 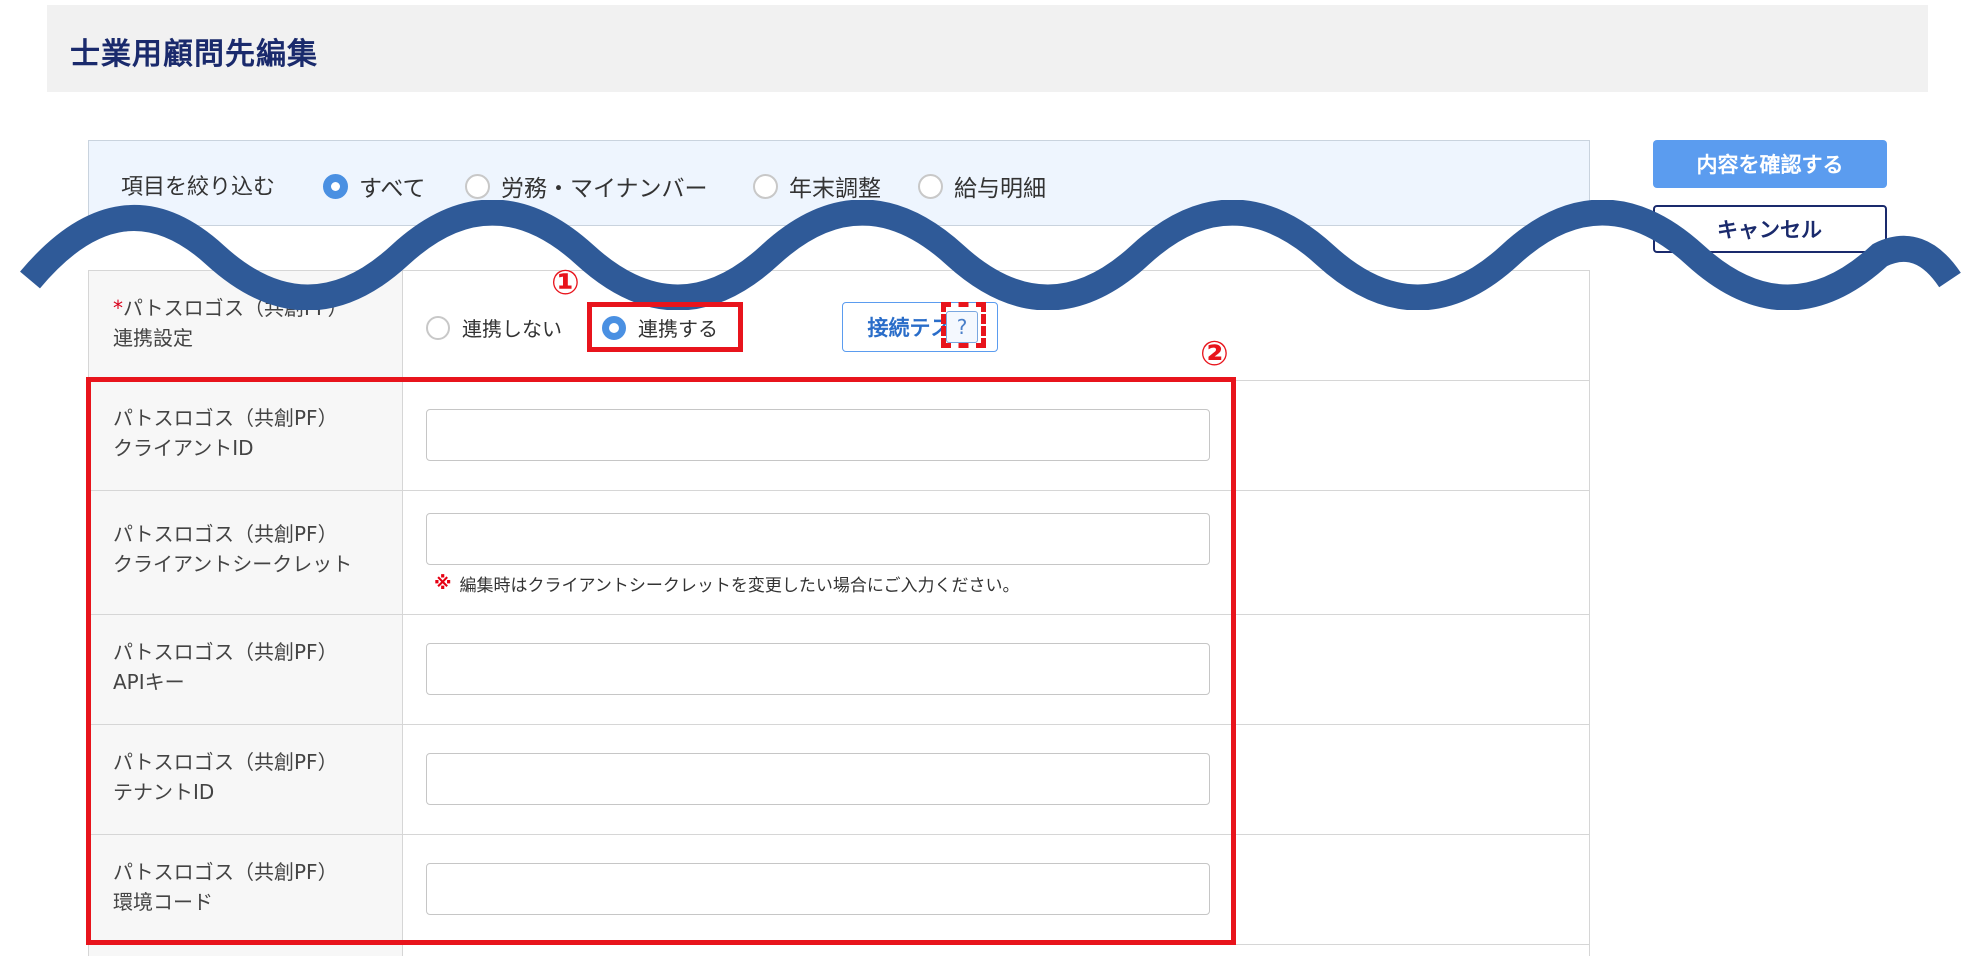 I want to click on label-cell: パトスロゴス（共創PF） テナントID, so click(x=246, y=779).